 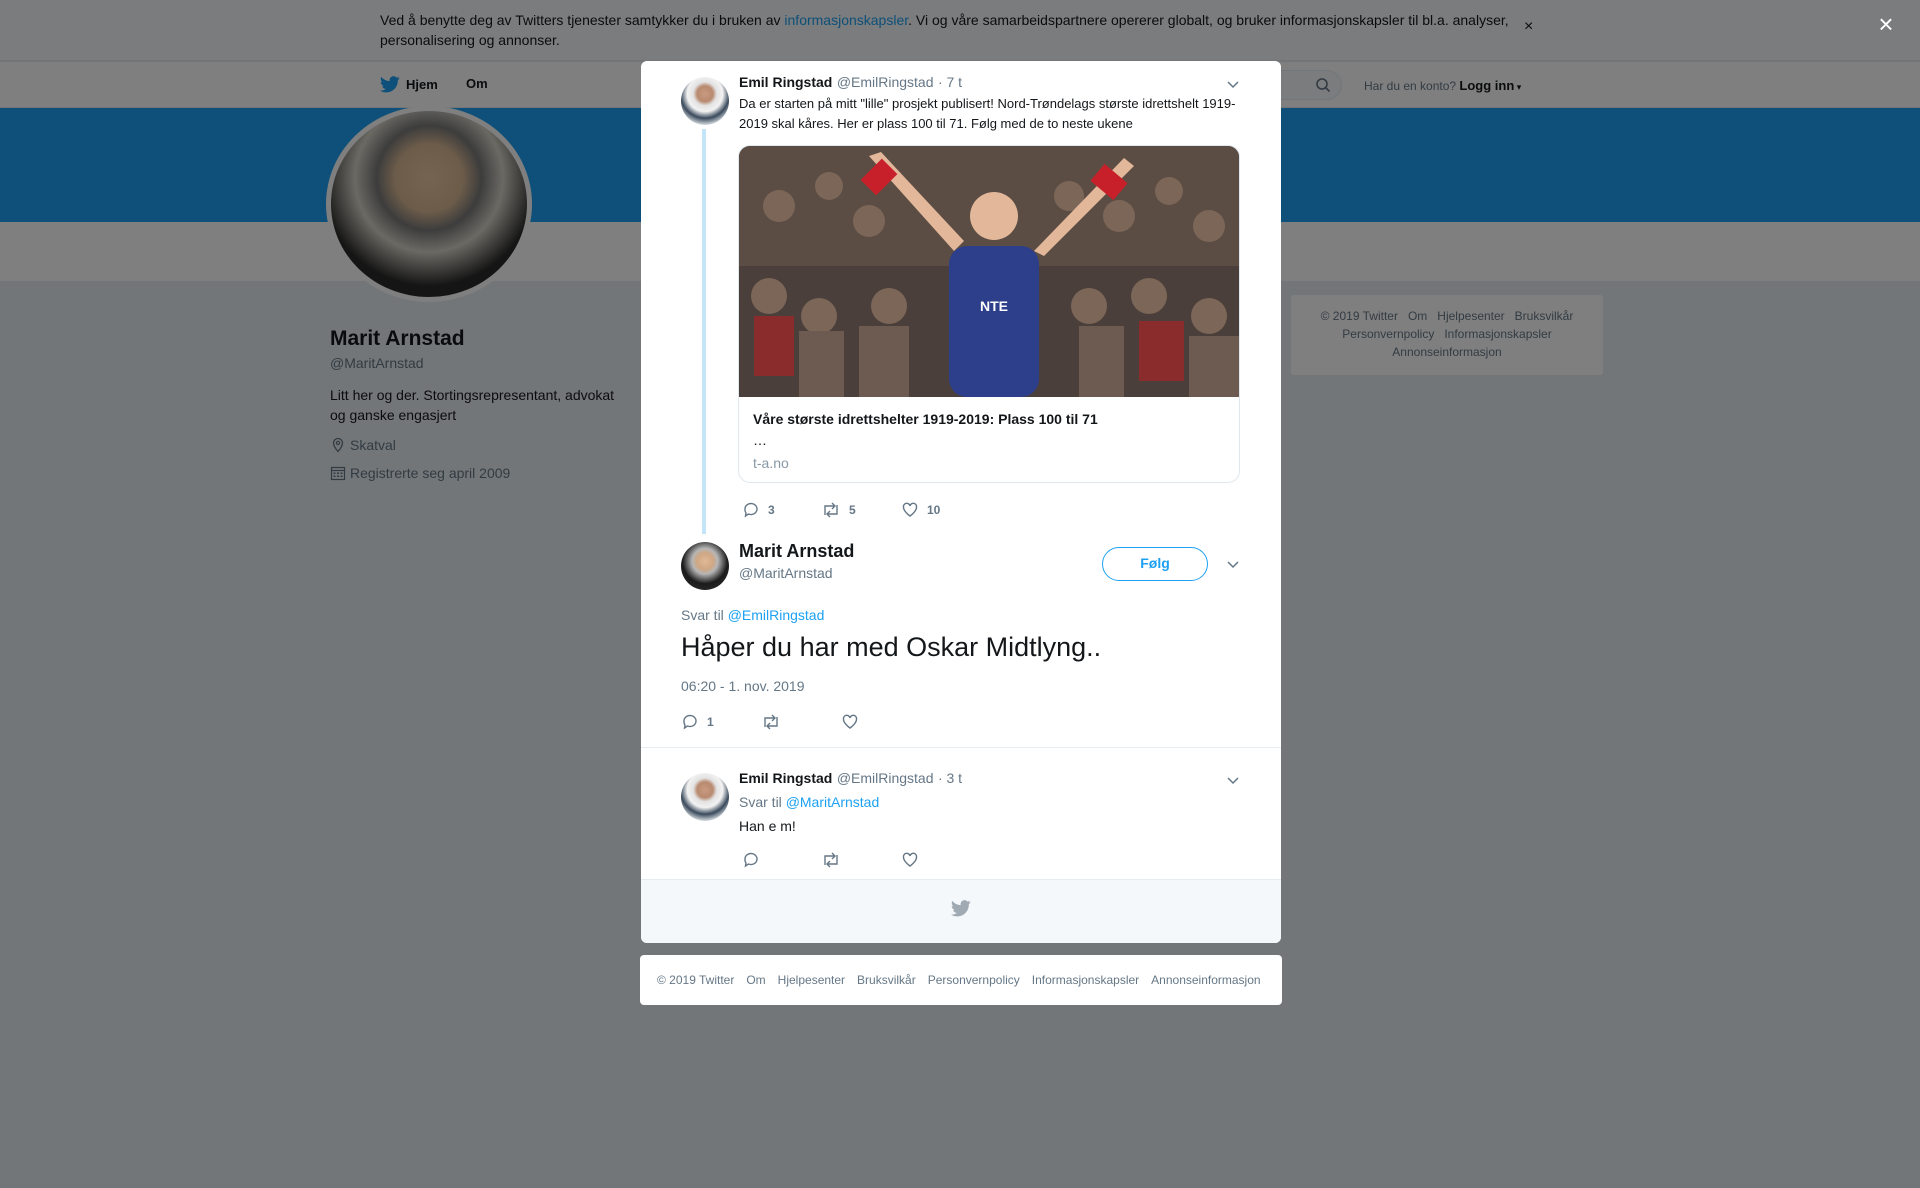 I want to click on tweet1-header: Emil Ringstad @EmilRingstad · 7 t, so click(x=850, y=83).